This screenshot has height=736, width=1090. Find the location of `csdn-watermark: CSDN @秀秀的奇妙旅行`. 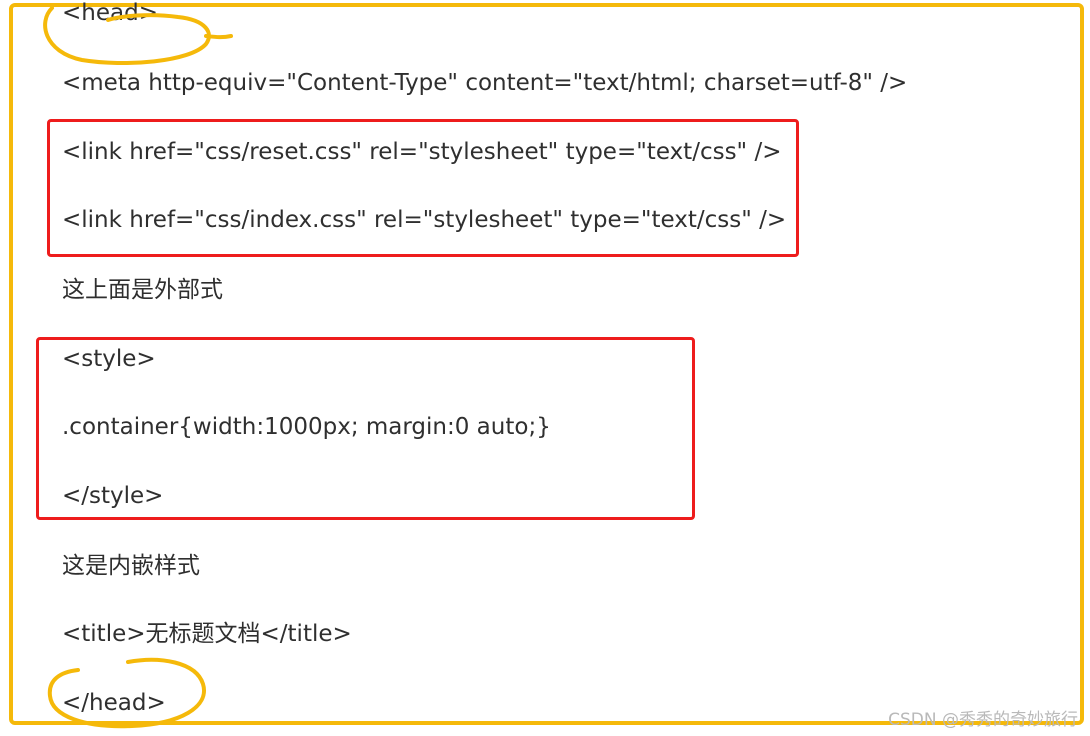

csdn-watermark: CSDN @秀秀的奇妙旅行 is located at coordinates (983, 720).